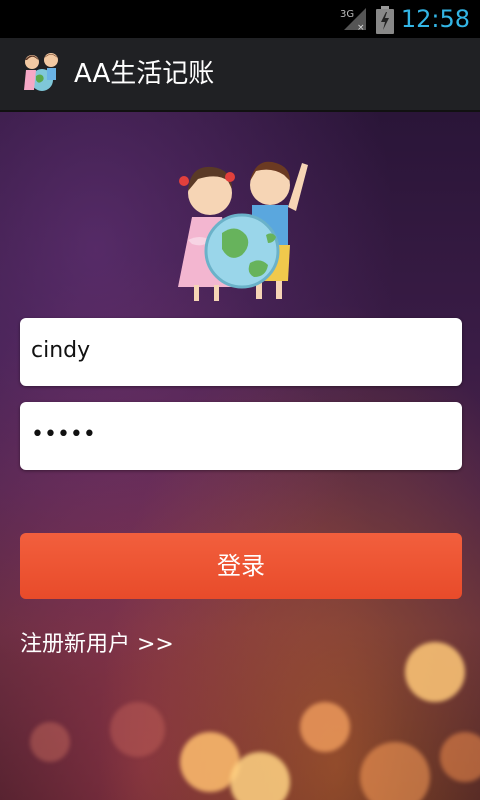 The width and height of the screenshot is (480, 800). I want to click on username-value: cindy, so click(61, 350).